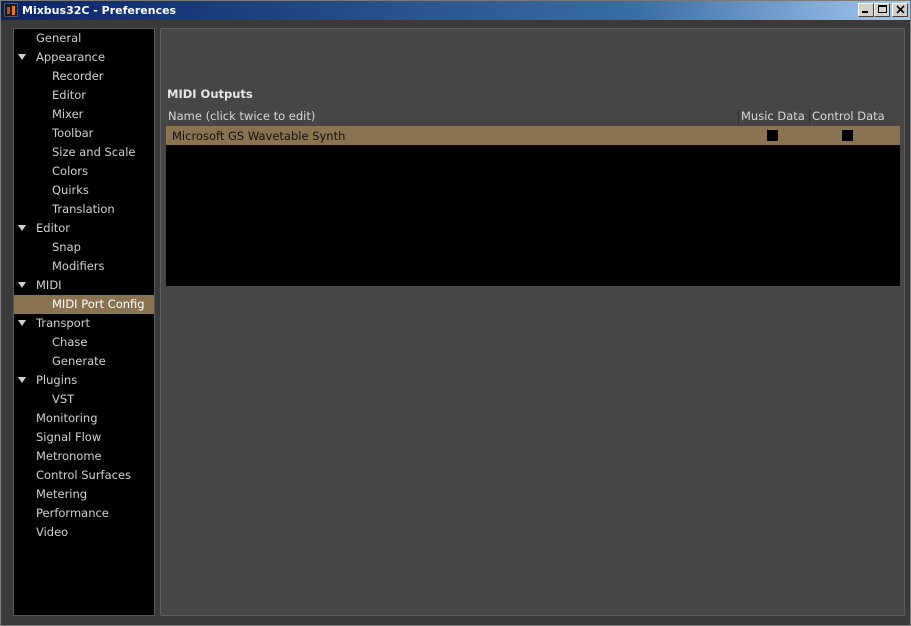  I want to click on sidebar-item-performance: Performance, so click(84, 513).